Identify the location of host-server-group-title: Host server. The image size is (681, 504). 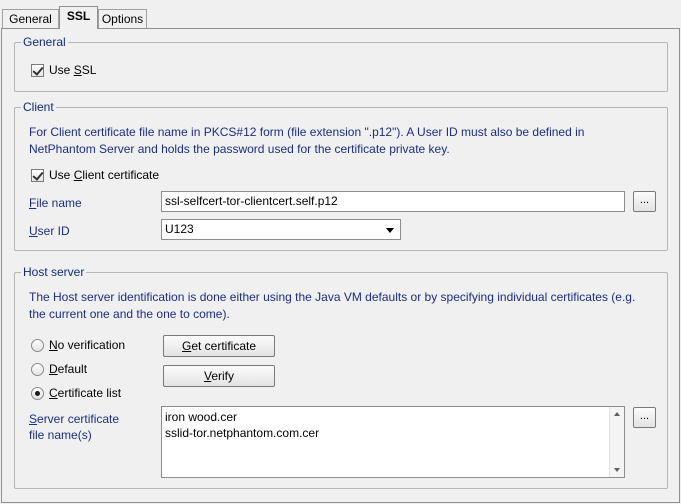
(54, 272).